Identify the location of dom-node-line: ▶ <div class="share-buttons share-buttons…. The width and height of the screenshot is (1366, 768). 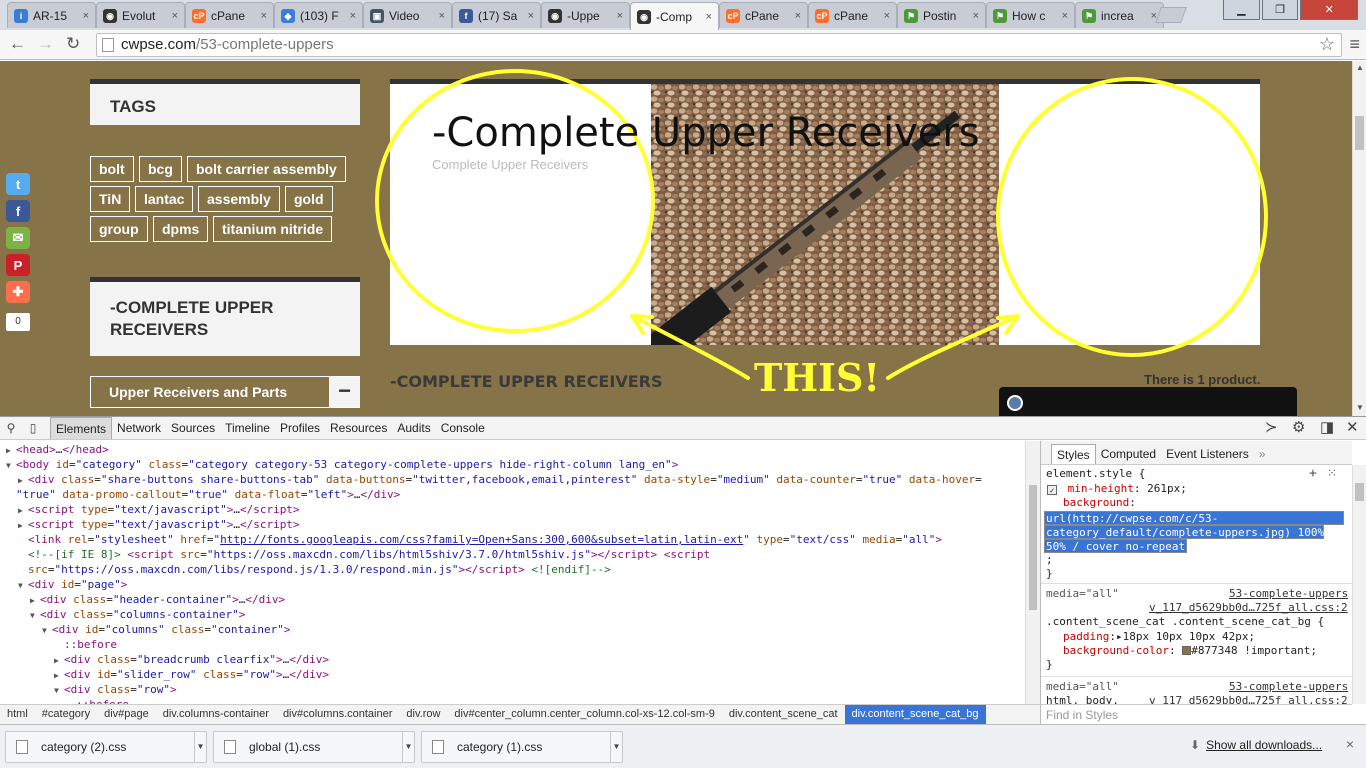
(512, 479).